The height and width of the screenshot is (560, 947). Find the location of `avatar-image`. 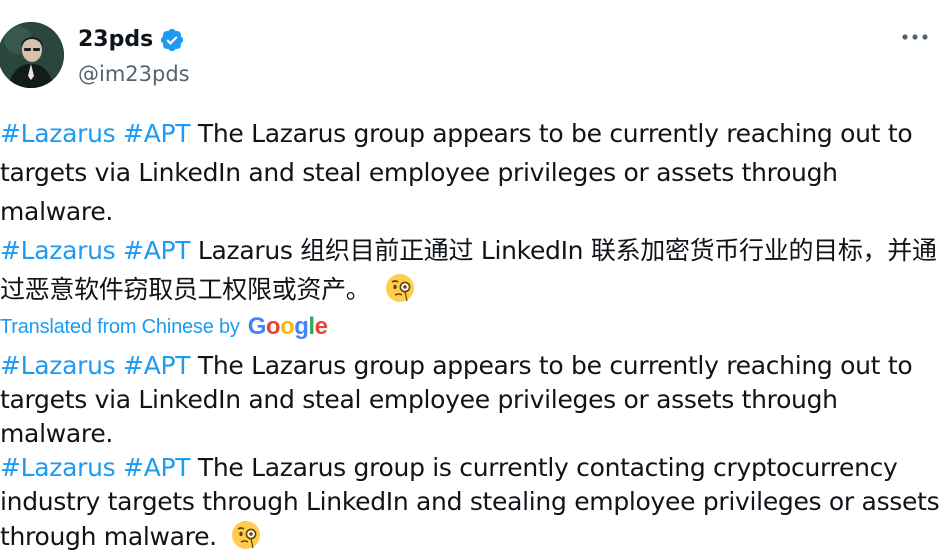

avatar-image is located at coordinates (32, 55).